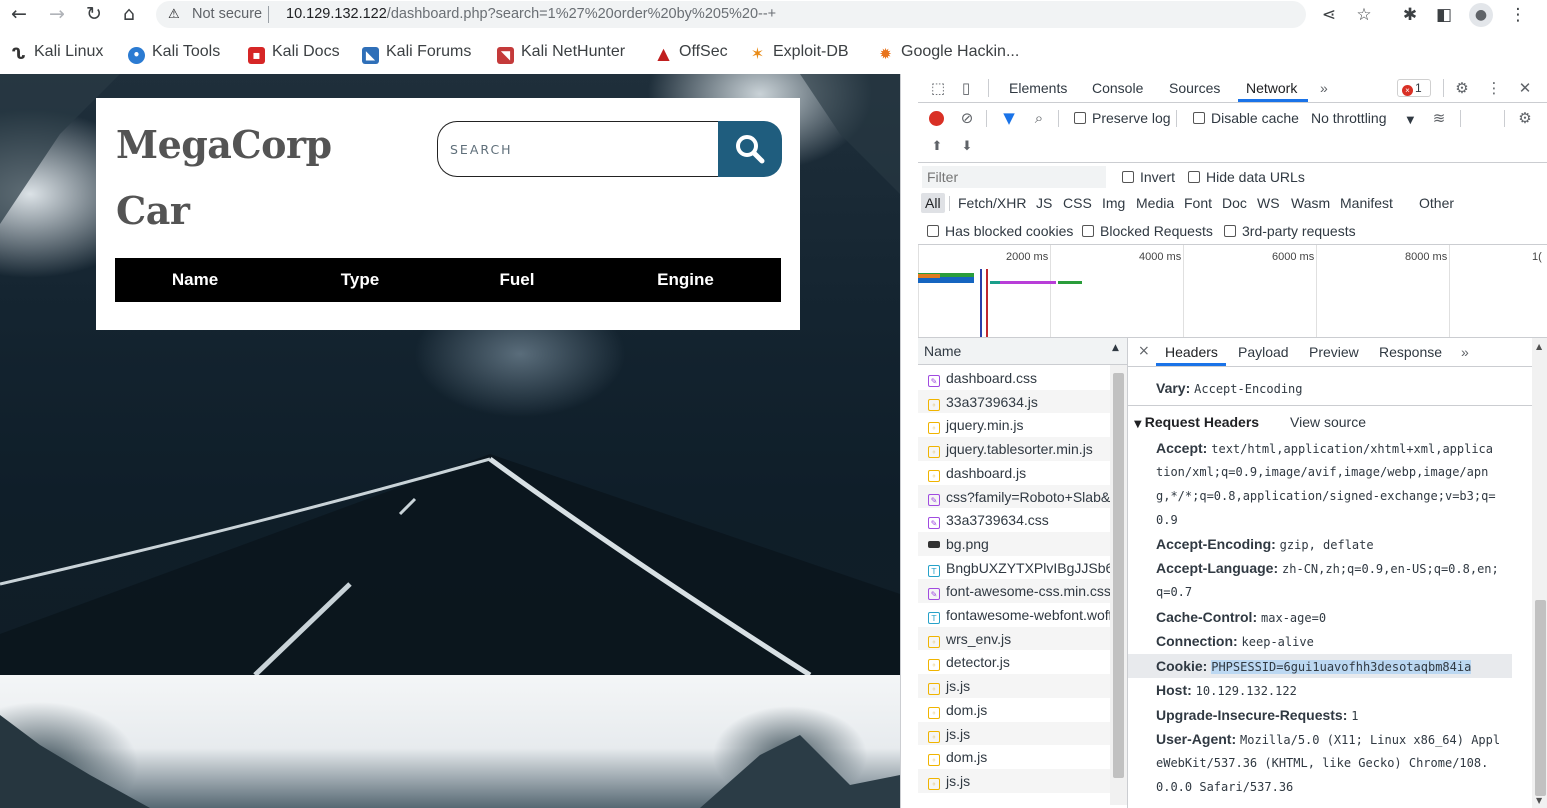 The height and width of the screenshot is (808, 1547). I want to click on blocked-requests-checkbox: Blocked Requests, so click(1147, 231).